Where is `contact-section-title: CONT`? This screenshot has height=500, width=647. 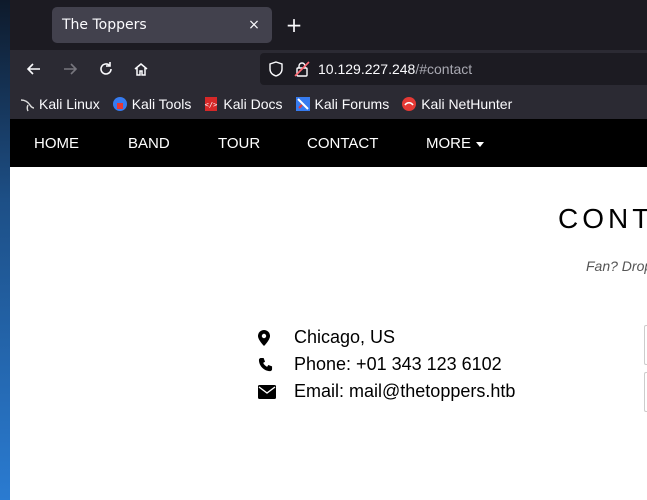 contact-section-title: CONT is located at coordinates (602, 218).